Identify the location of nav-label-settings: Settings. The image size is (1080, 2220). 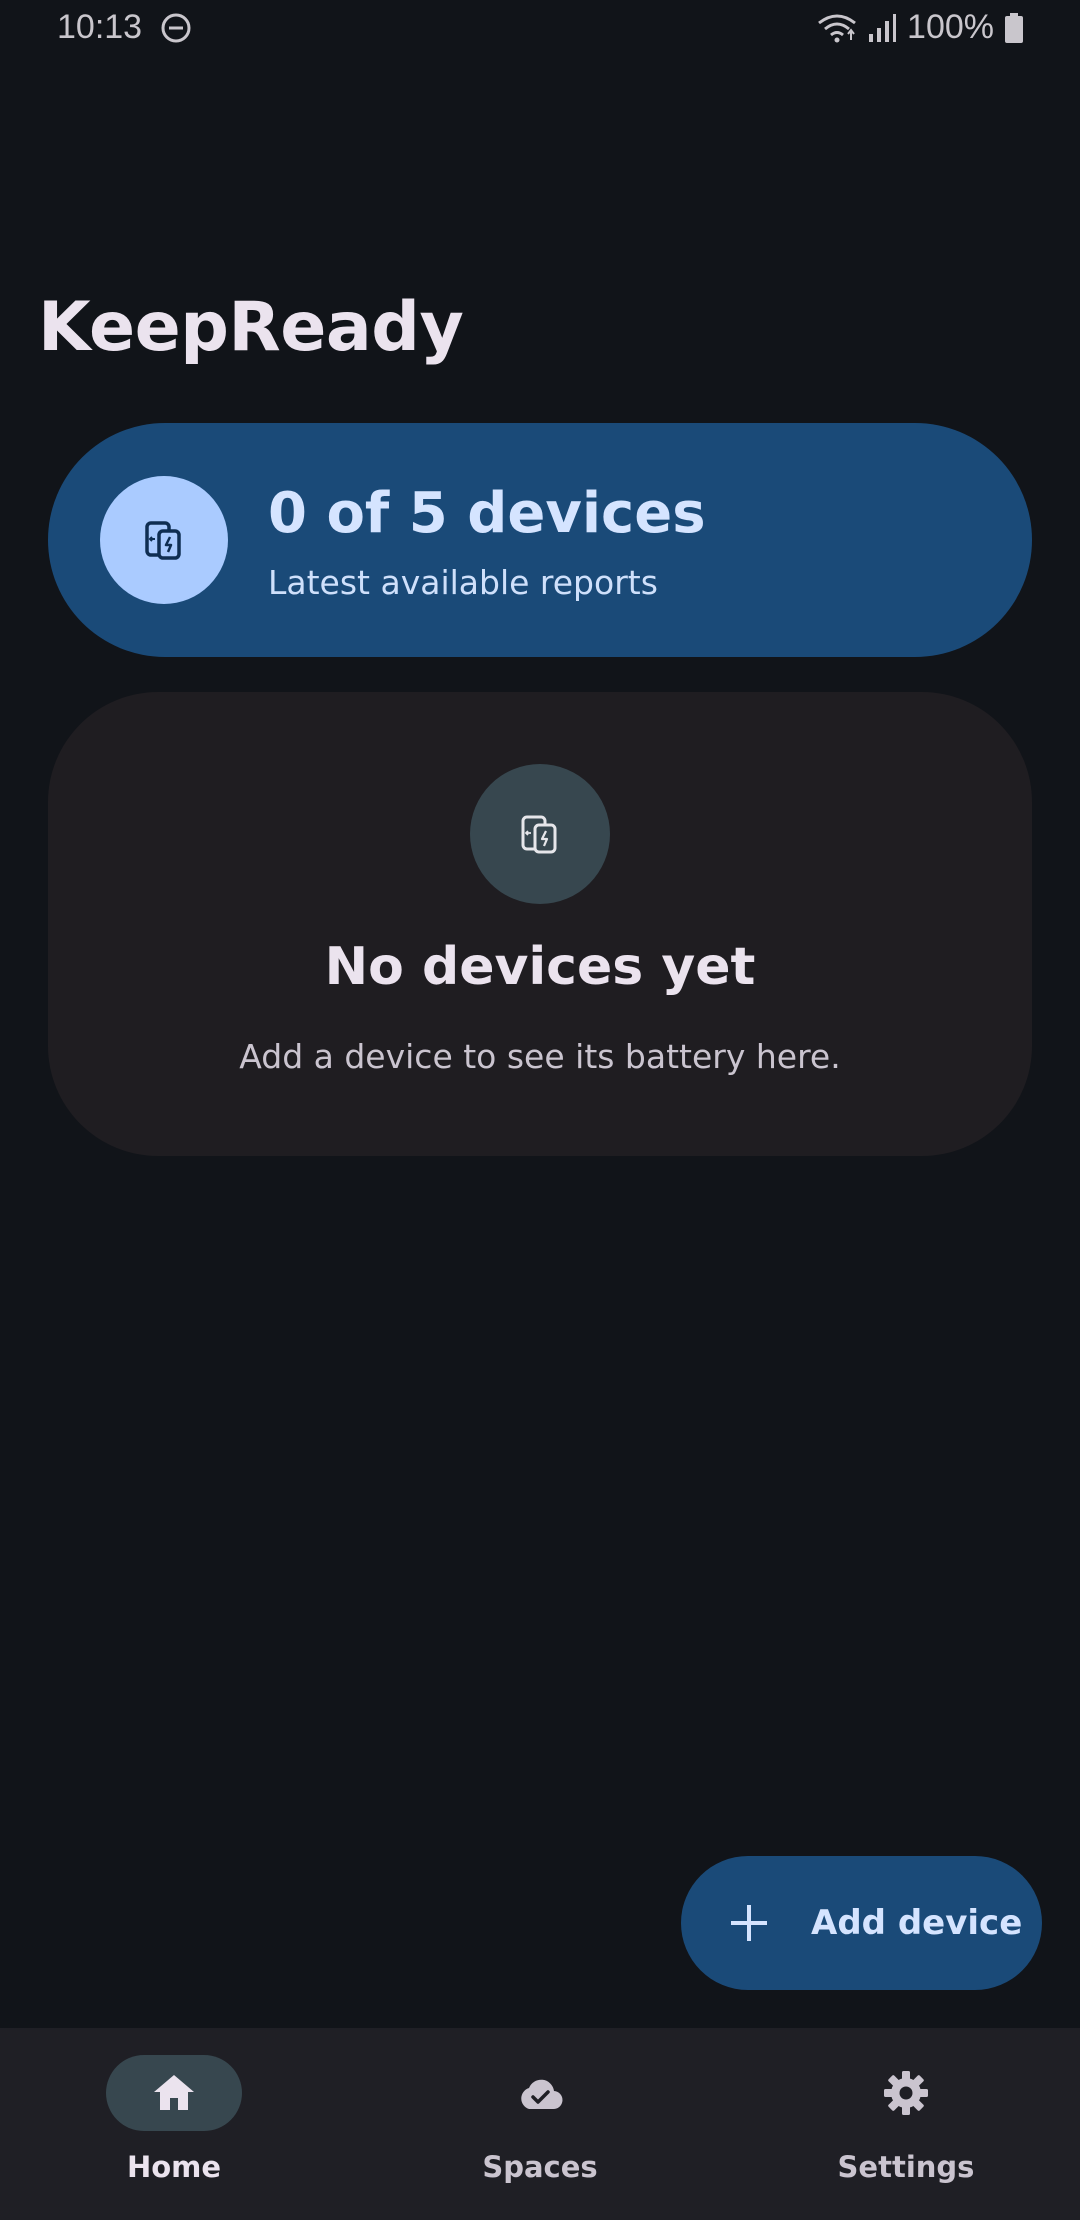
(906, 2167).